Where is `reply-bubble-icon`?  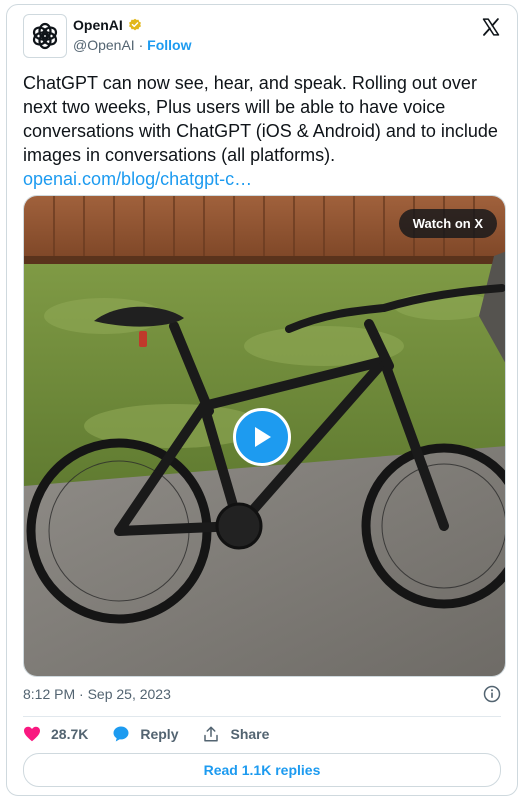
reply-bubble-icon is located at coordinates (121, 734).